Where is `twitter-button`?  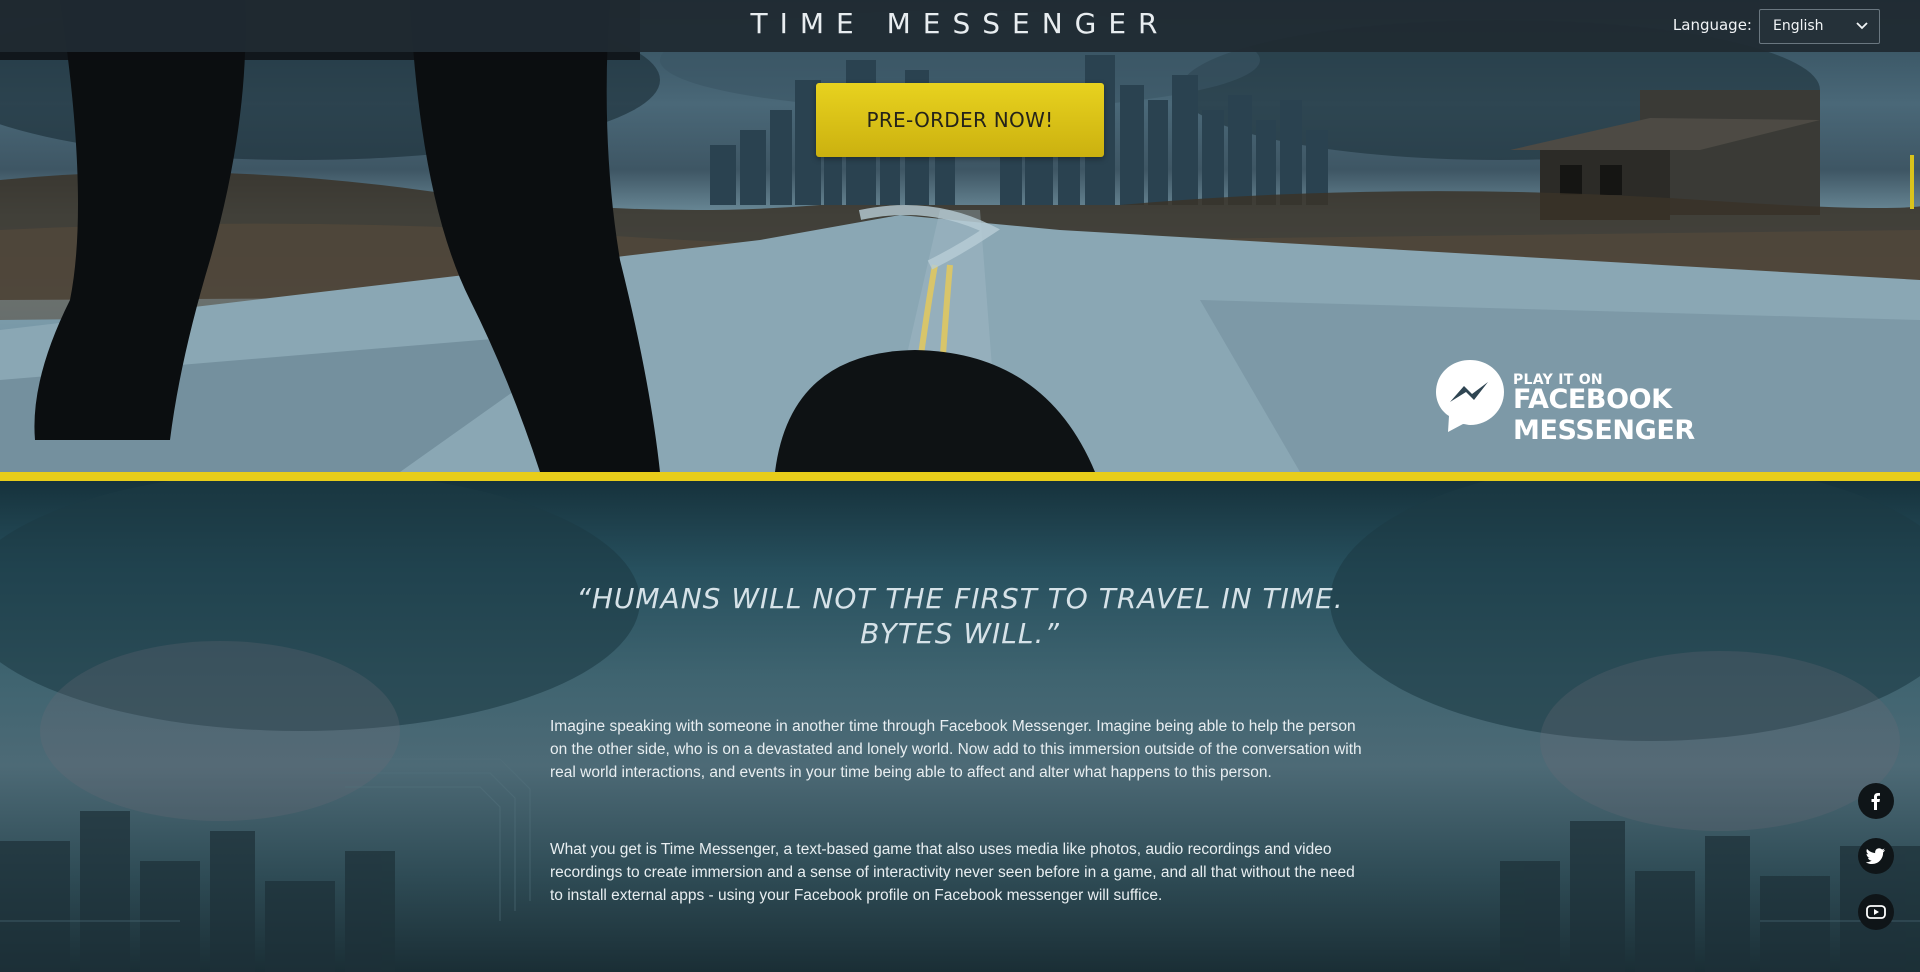 twitter-button is located at coordinates (1876, 856).